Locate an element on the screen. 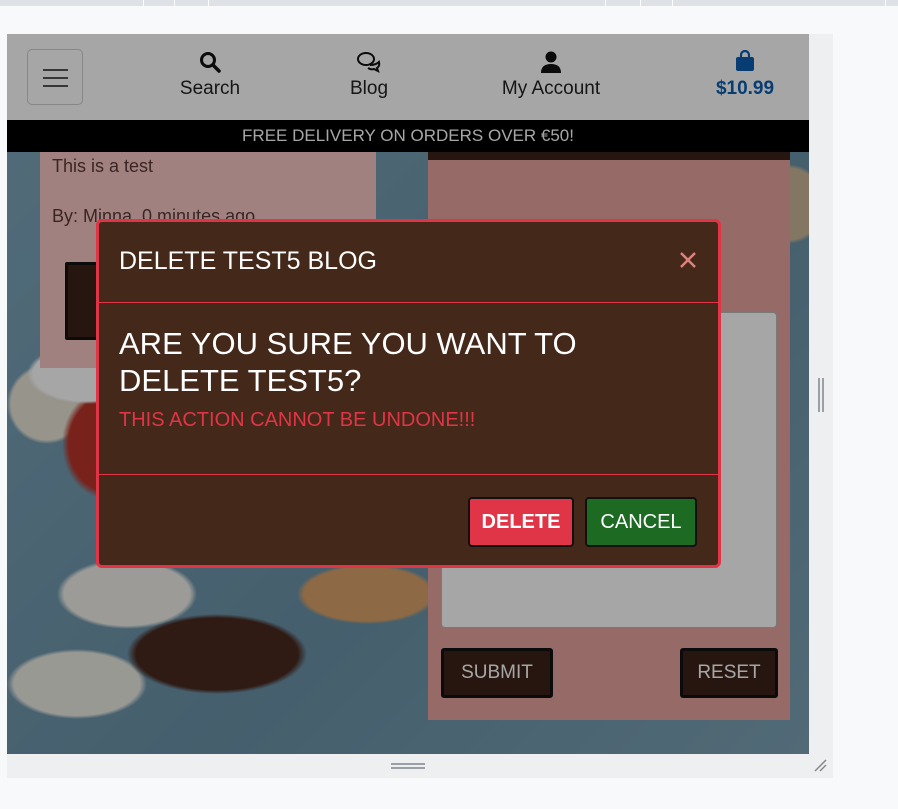  delete-question: ARE YOU SURE YOU WANT TO DELETE TEST5? is located at coordinates (348, 362).